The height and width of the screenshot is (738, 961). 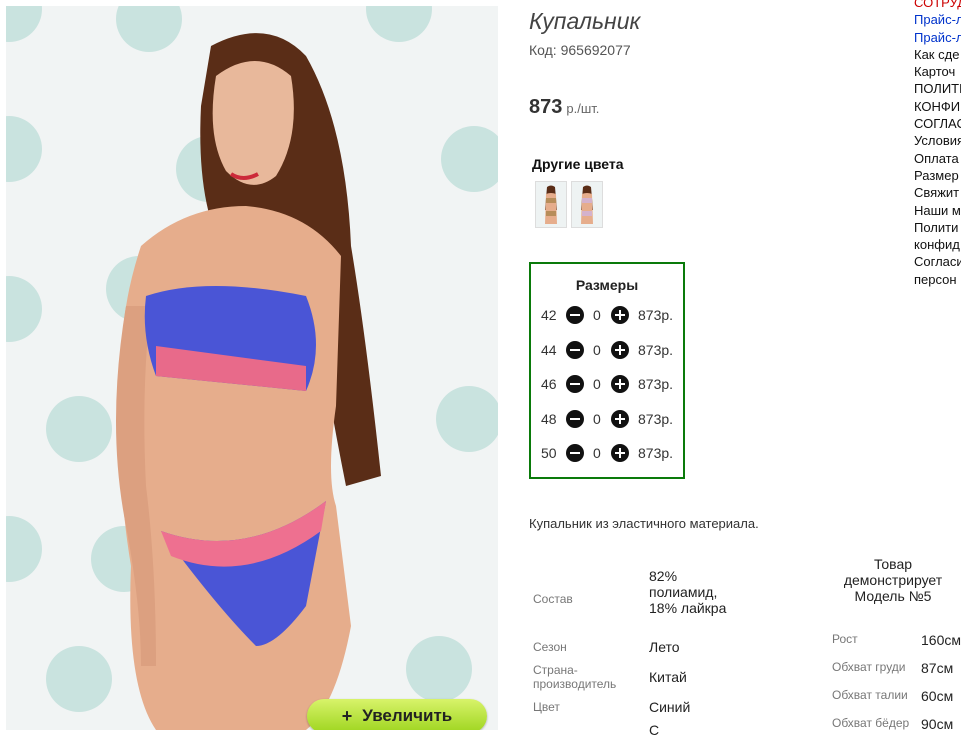 I want to click on size-row: 46 0 873р., so click(x=607, y=384).